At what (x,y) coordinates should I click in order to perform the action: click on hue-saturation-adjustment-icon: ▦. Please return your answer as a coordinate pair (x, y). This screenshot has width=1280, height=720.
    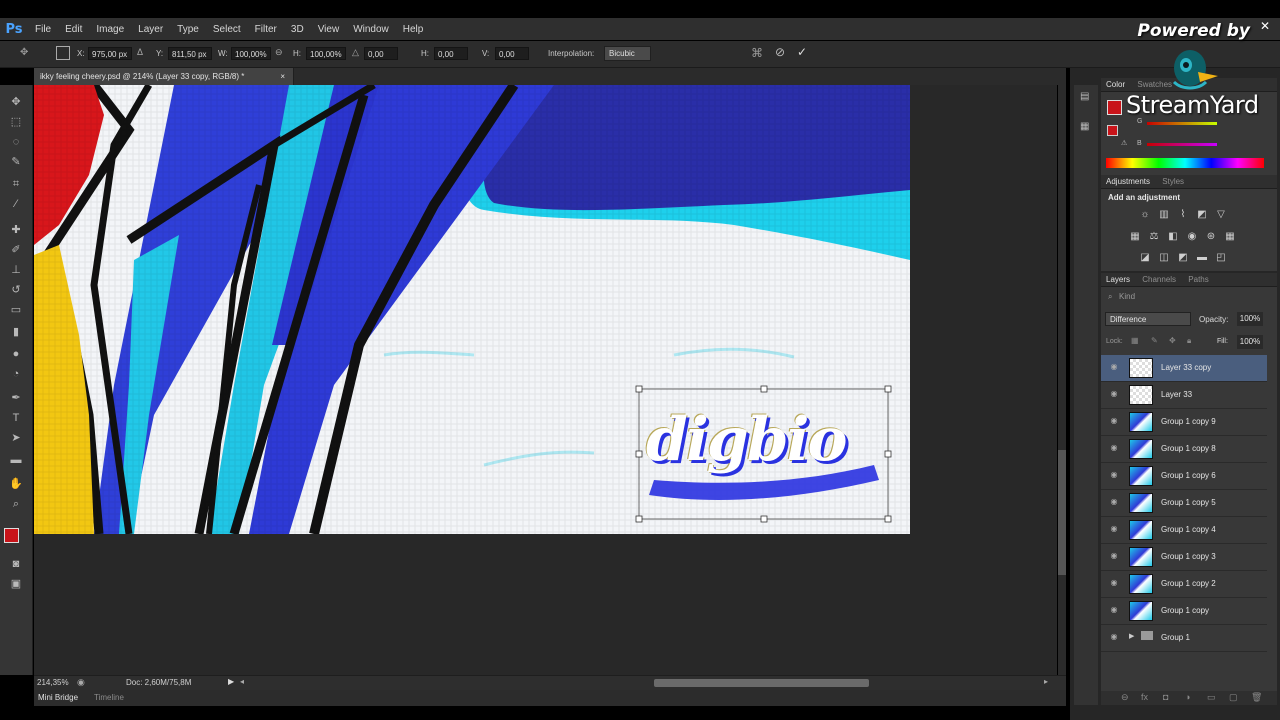
    Looking at the image, I should click on (1135, 236).